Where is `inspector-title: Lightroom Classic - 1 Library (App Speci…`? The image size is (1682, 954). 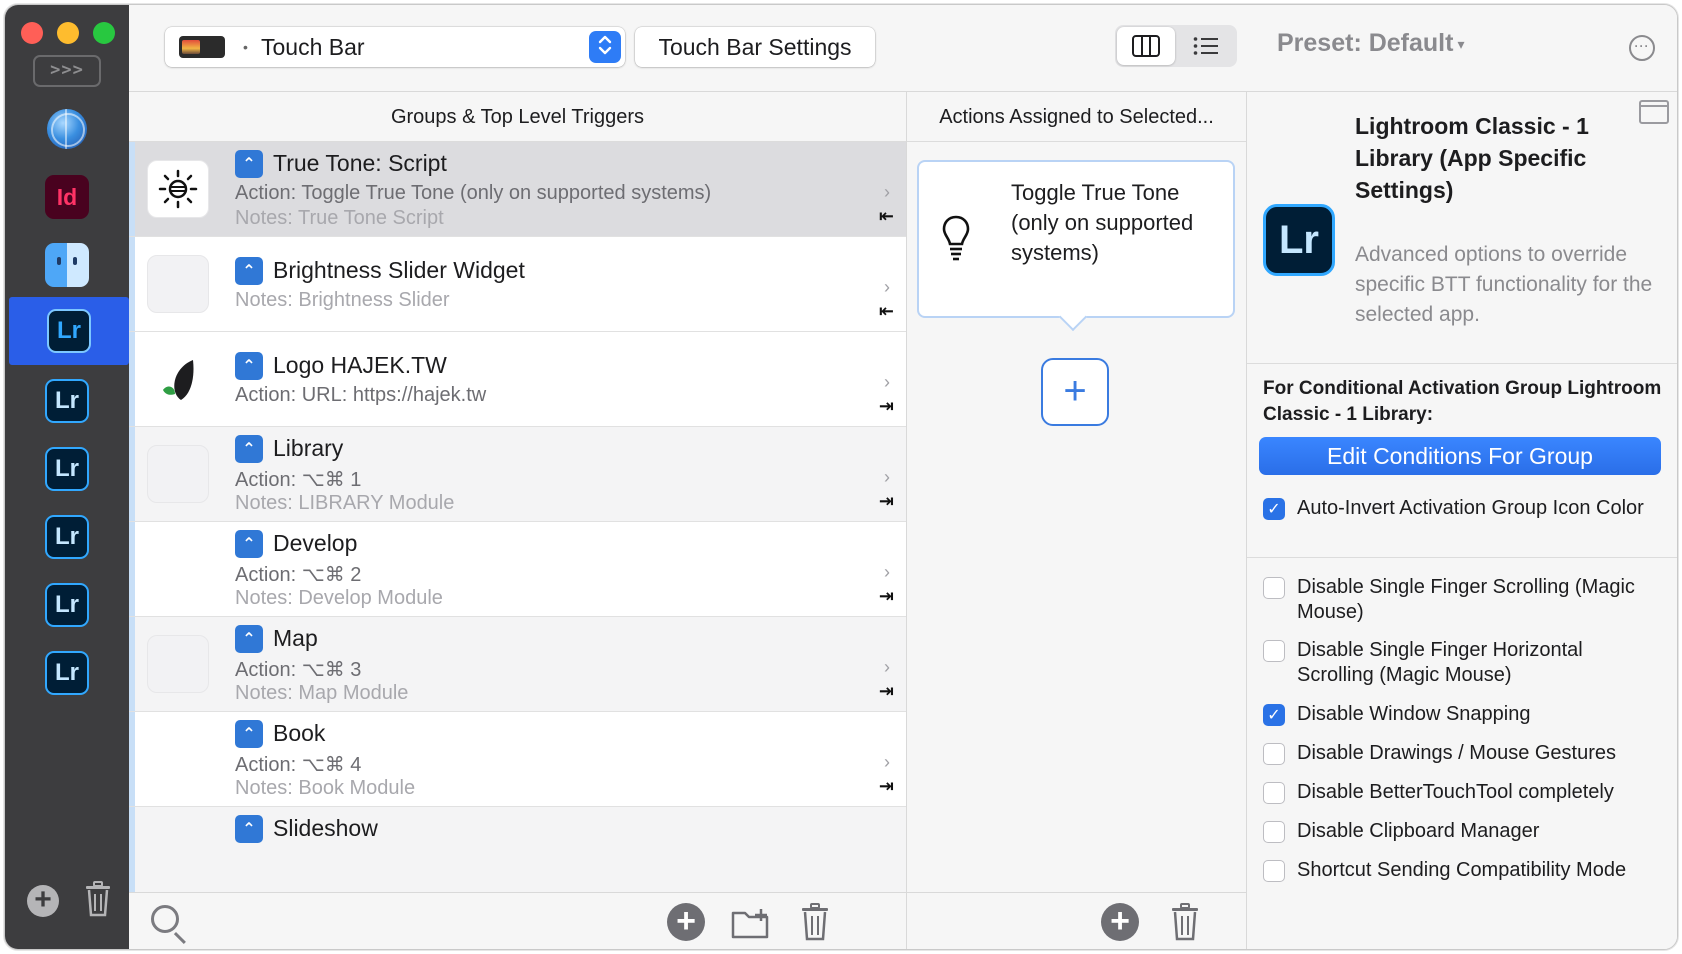 inspector-title: Lightroom Classic - 1 Library (App Speci… is located at coordinates (1472, 158).